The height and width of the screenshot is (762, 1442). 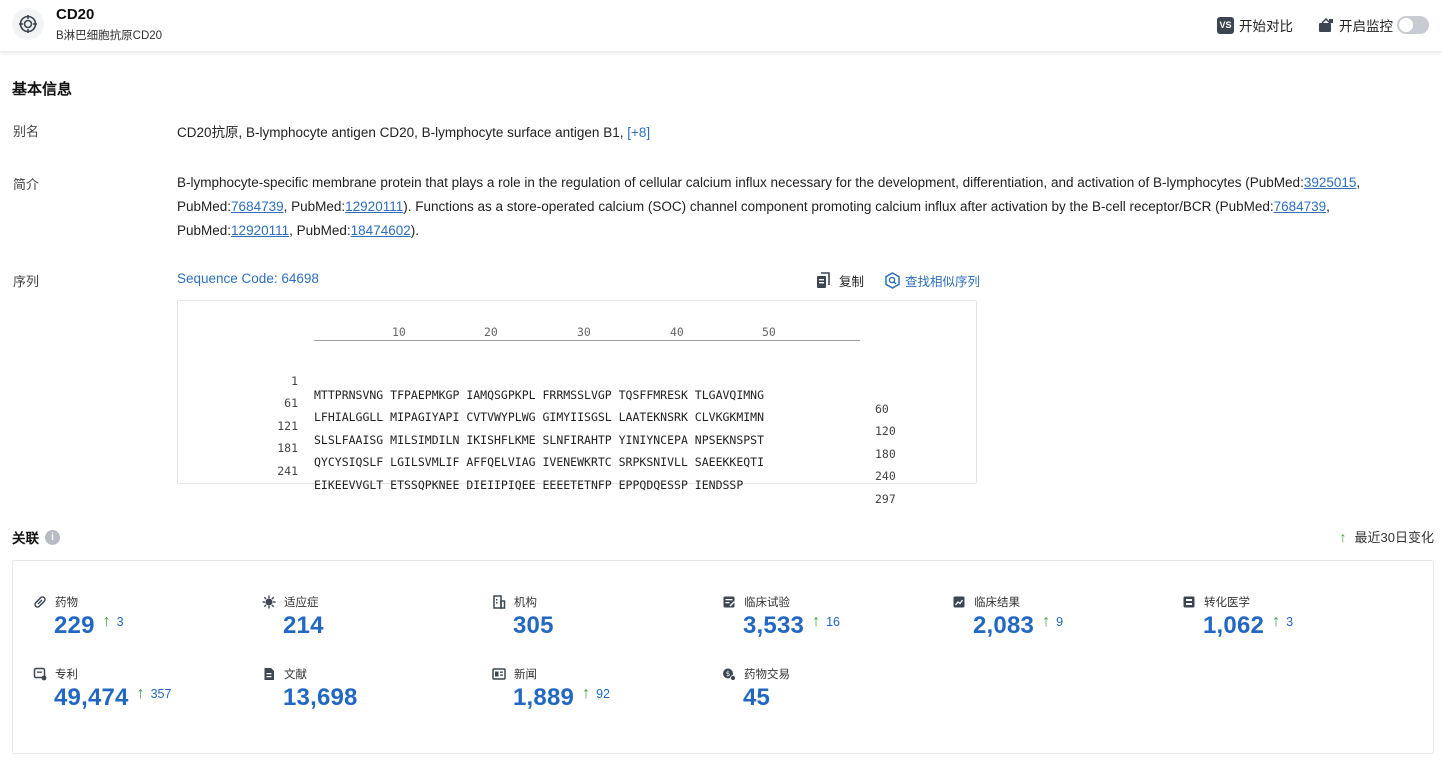 I want to click on stat-literature: 文献 13,698, so click(x=310, y=689).